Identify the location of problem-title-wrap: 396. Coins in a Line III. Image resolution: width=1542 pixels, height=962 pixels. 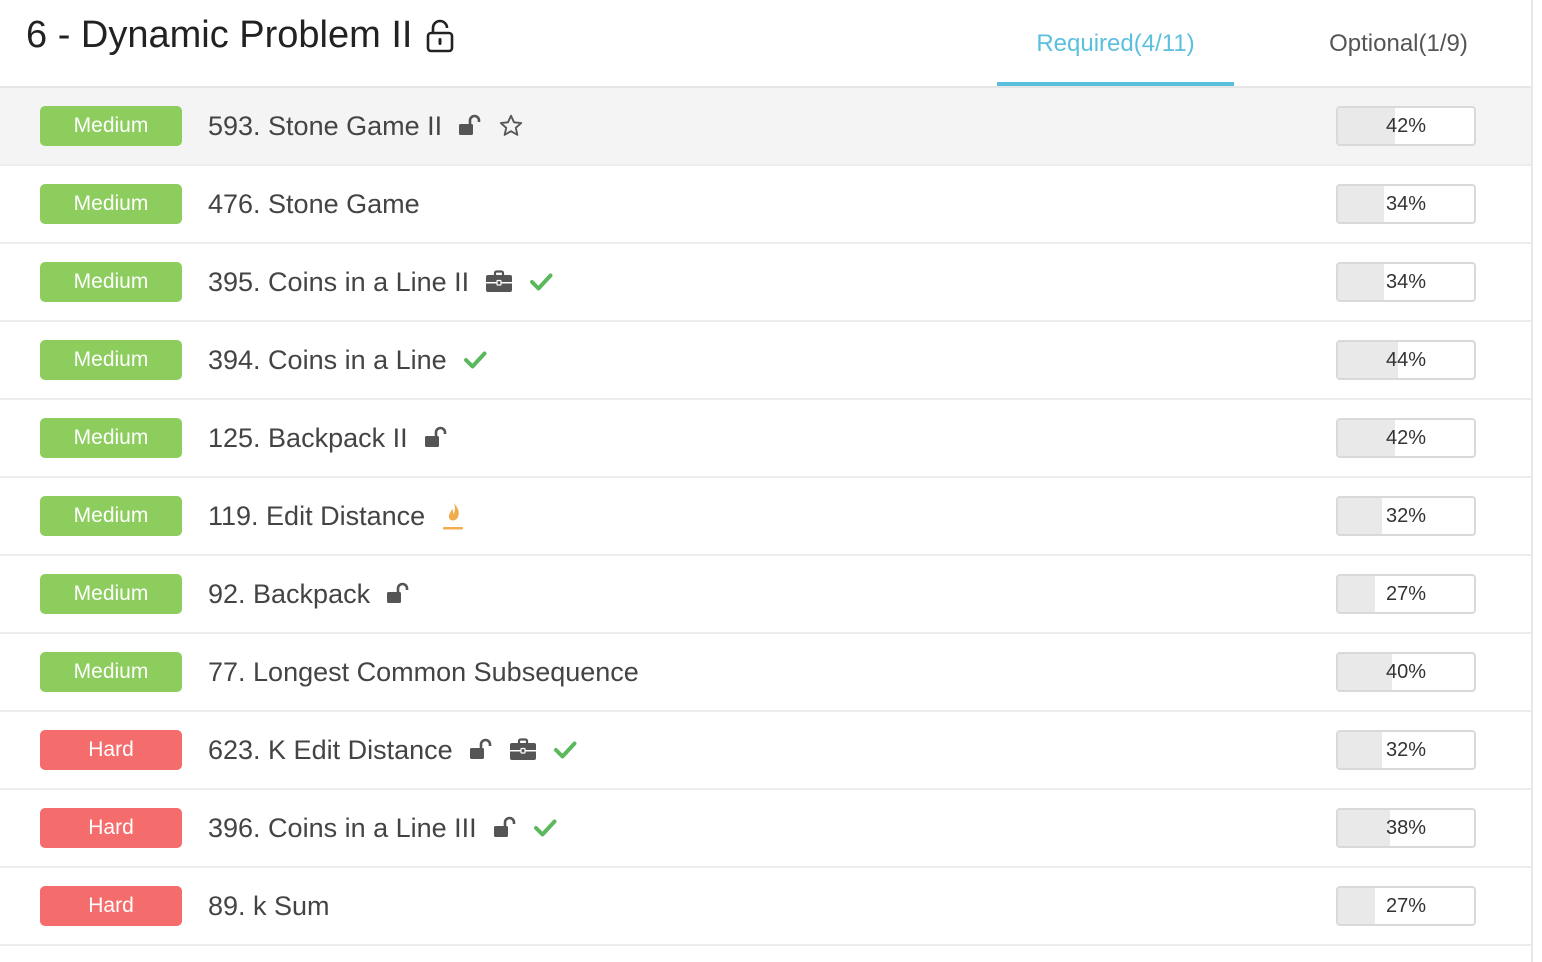
(382, 828).